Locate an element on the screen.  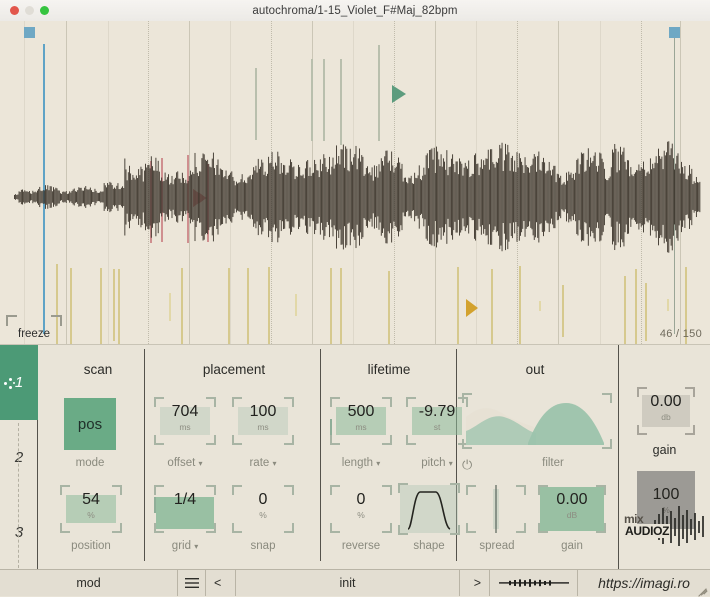
rate-value: 100 is located at coordinates (263, 411).